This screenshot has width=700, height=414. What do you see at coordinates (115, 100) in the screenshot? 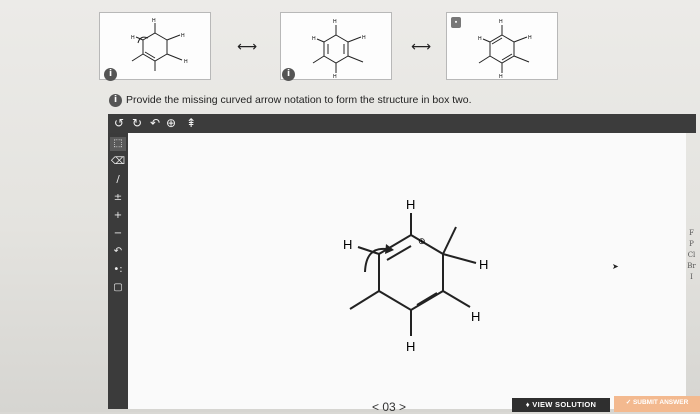
I see `question-info-icon: i` at bounding box center [115, 100].